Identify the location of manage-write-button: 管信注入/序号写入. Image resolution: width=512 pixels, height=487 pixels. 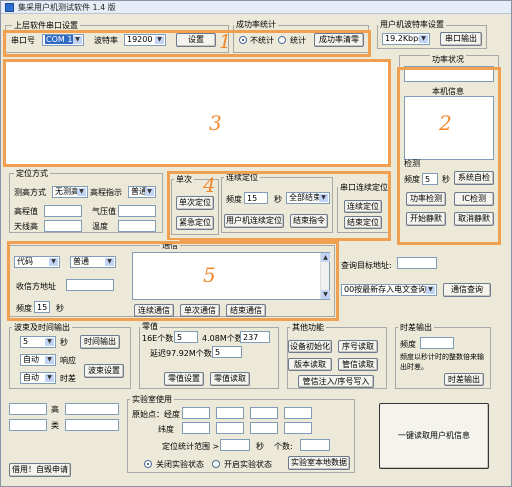
(336, 381).